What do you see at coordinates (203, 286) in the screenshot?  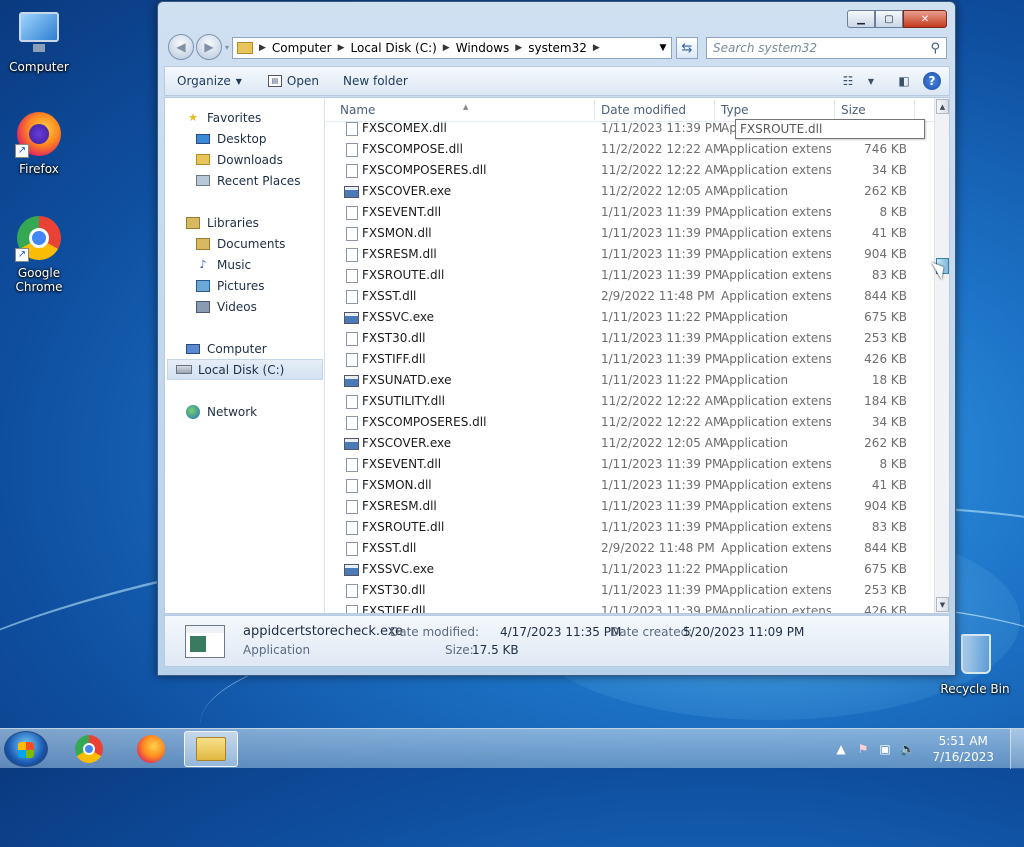 I see `pictures-icon` at bounding box center [203, 286].